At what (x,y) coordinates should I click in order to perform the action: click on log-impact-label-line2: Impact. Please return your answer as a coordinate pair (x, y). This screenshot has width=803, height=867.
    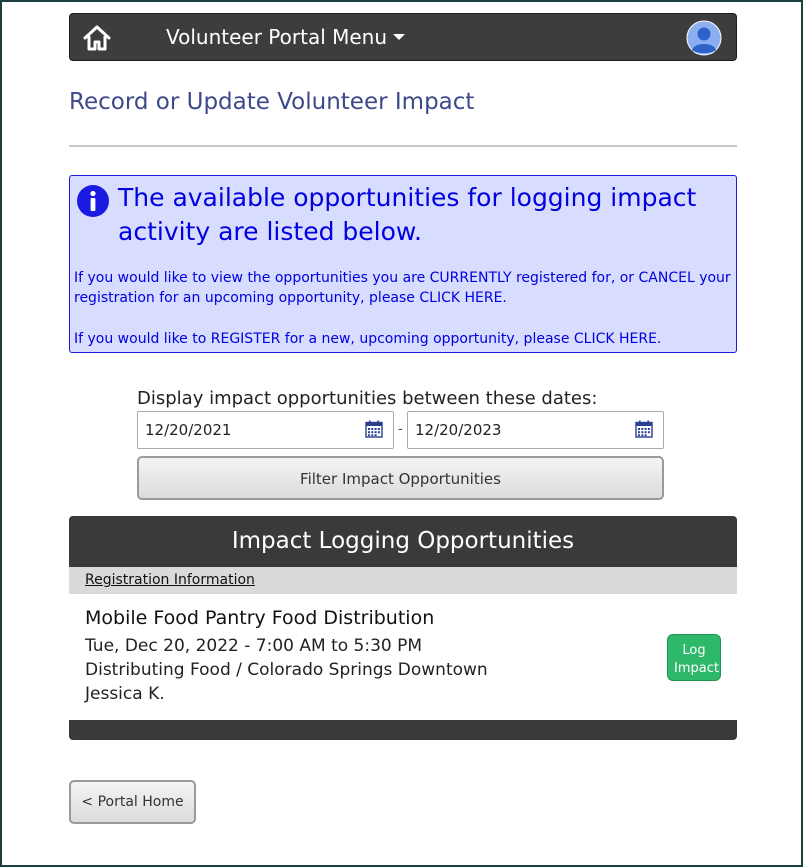
    Looking at the image, I should click on (696, 668).